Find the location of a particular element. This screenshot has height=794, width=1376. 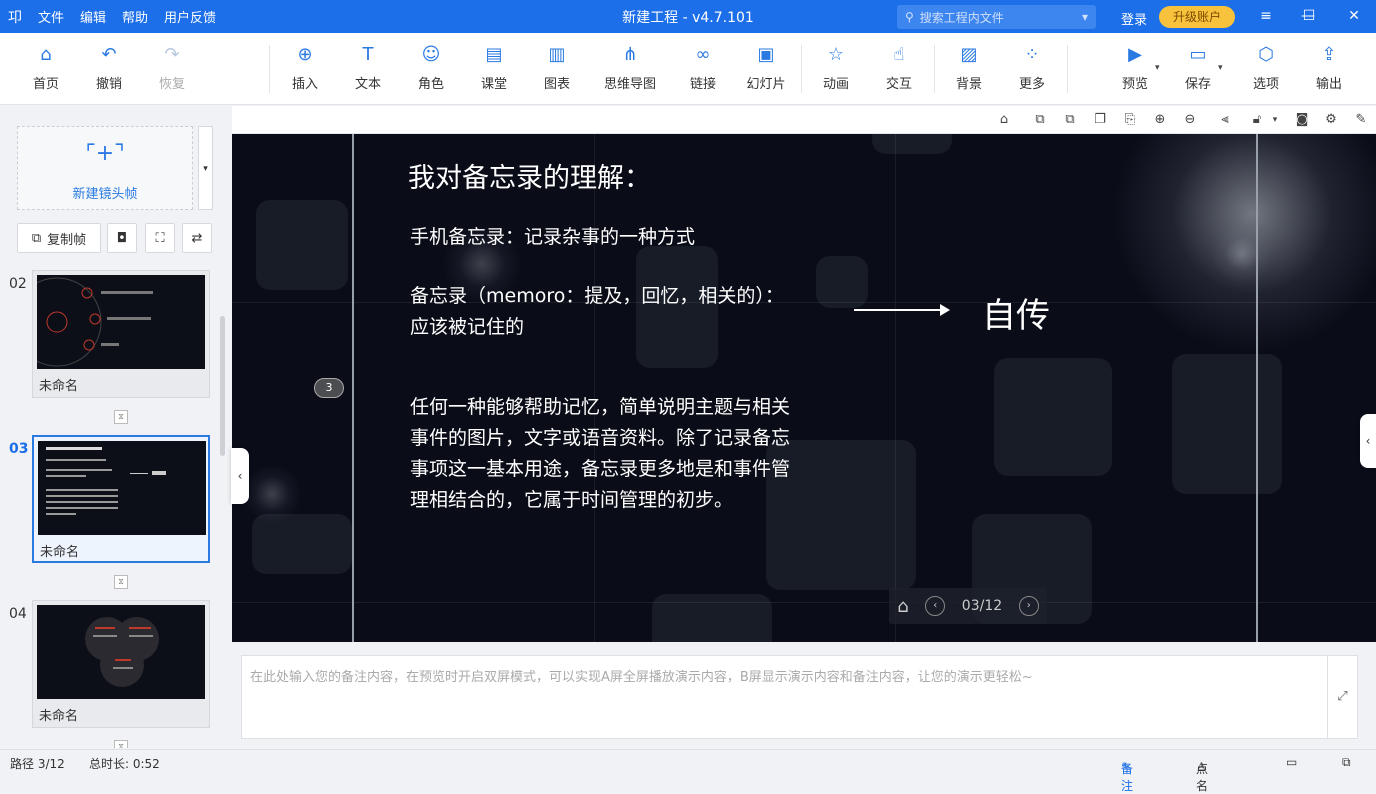

link-button: ∞ 链接 is located at coordinates (703, 67).